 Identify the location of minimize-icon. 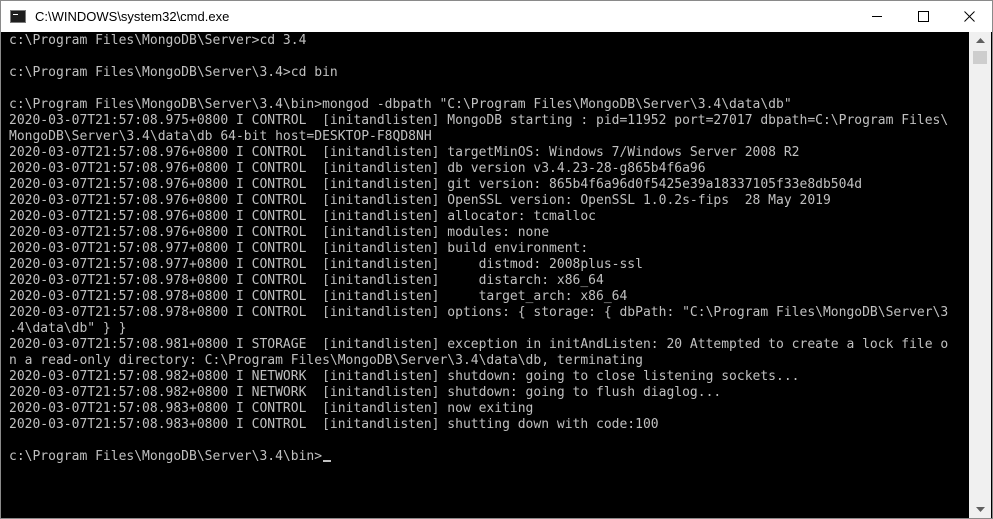
(876, 16).